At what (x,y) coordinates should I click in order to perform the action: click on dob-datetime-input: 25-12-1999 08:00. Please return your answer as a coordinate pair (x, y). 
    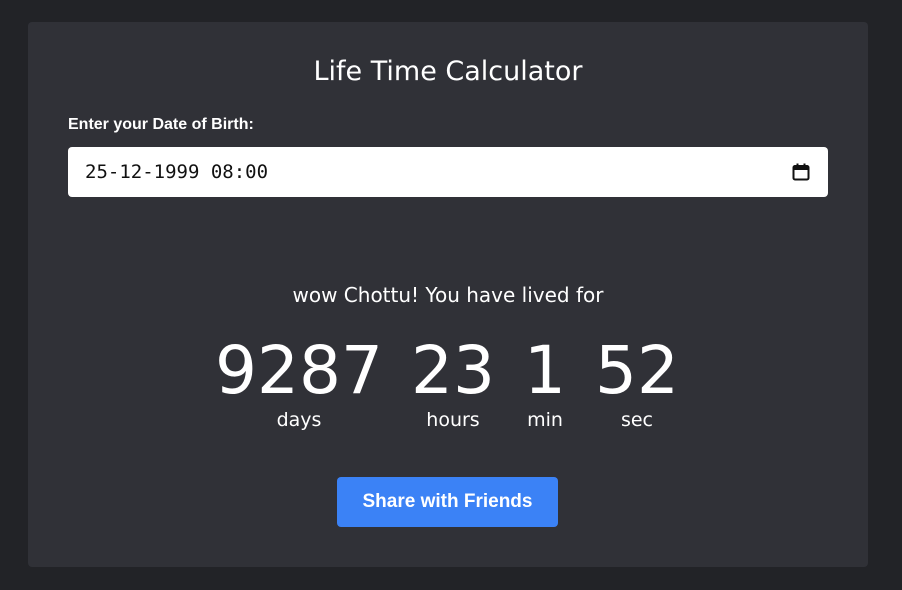
    Looking at the image, I should click on (448, 172).